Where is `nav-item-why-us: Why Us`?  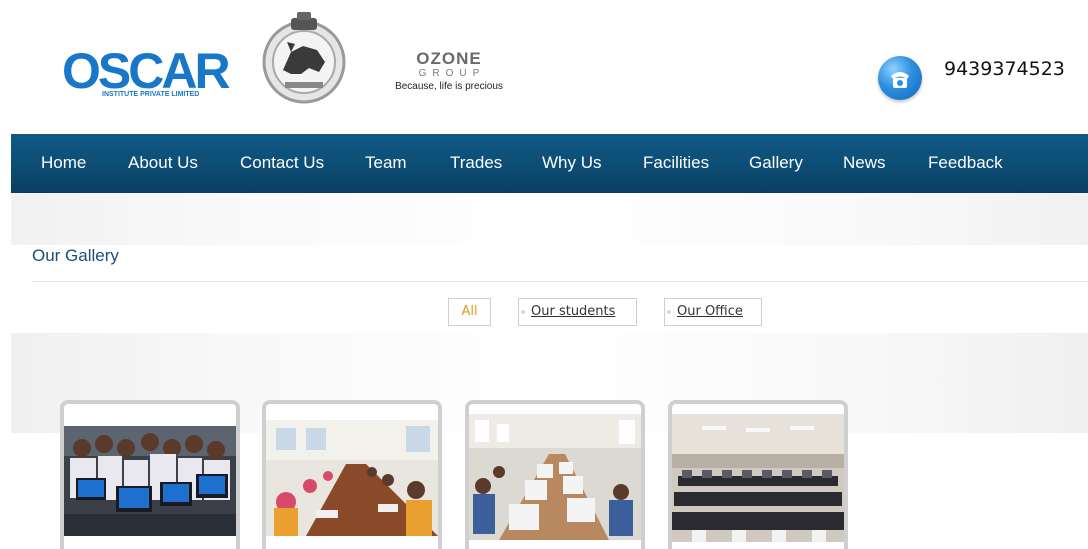
nav-item-why-us: Why Us is located at coordinates (572, 163).